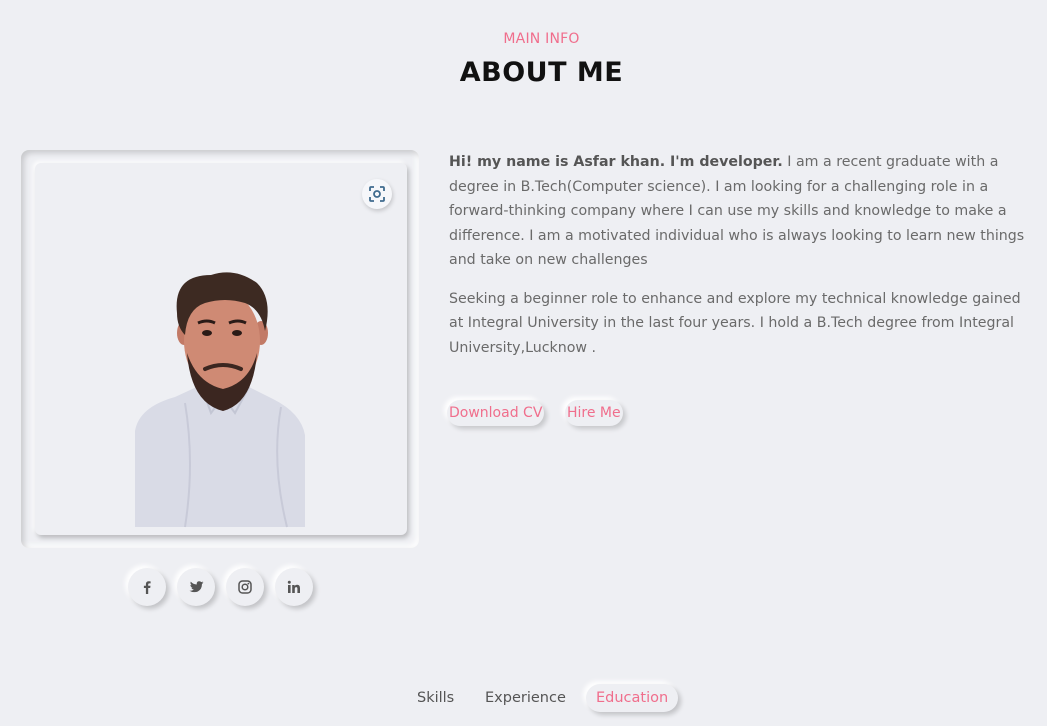 The width and height of the screenshot is (1047, 726). I want to click on twitter-button, so click(196, 587).